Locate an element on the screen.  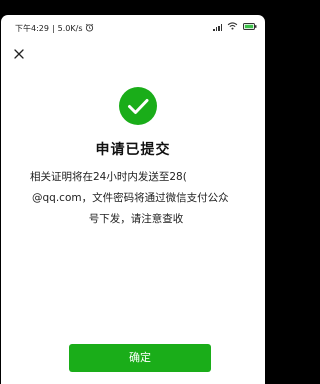
close-icon is located at coordinates (19, 52).